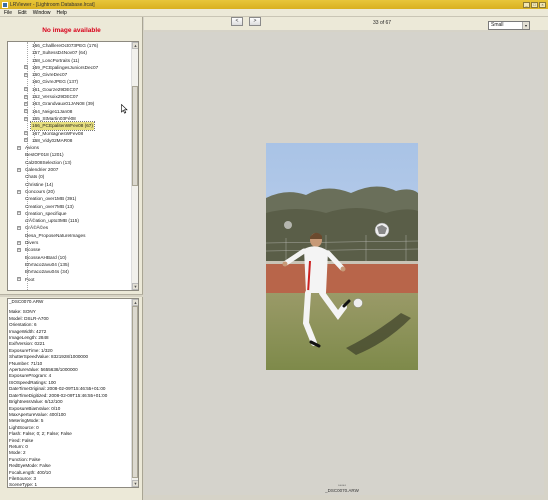  I want to click on tree-item-label: 161_Gourze29DEC07, so click(55, 89).